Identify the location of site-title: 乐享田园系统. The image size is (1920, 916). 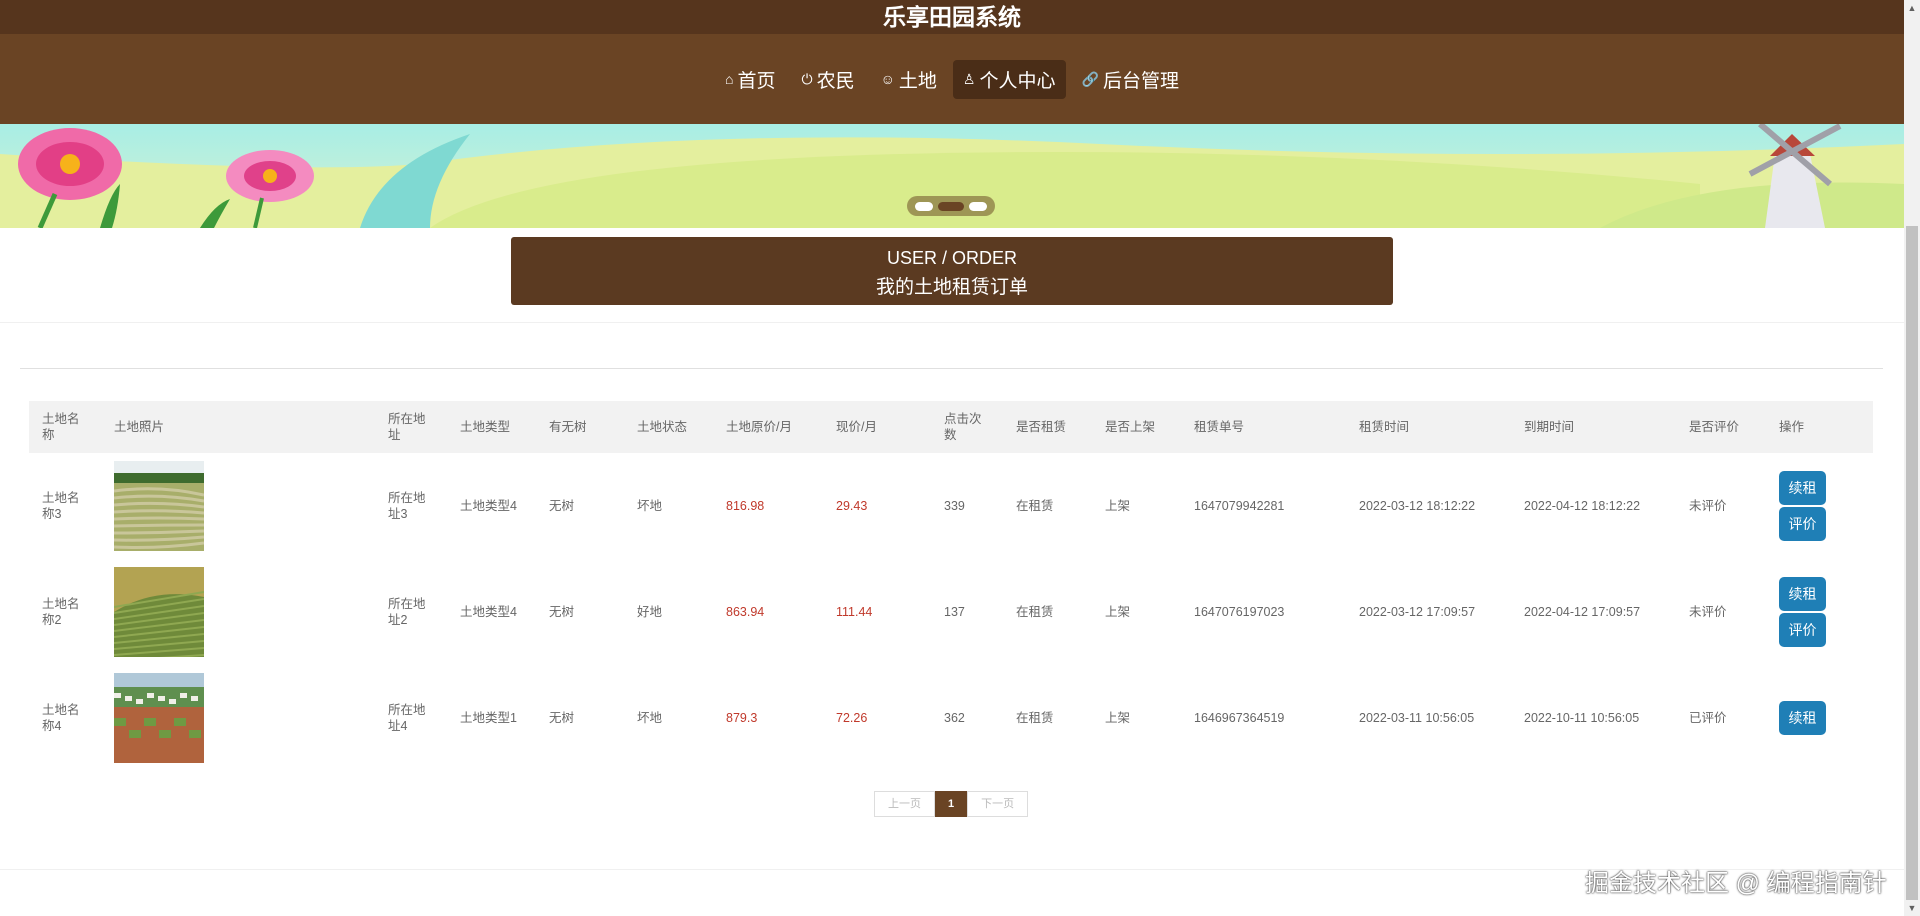
(952, 17).